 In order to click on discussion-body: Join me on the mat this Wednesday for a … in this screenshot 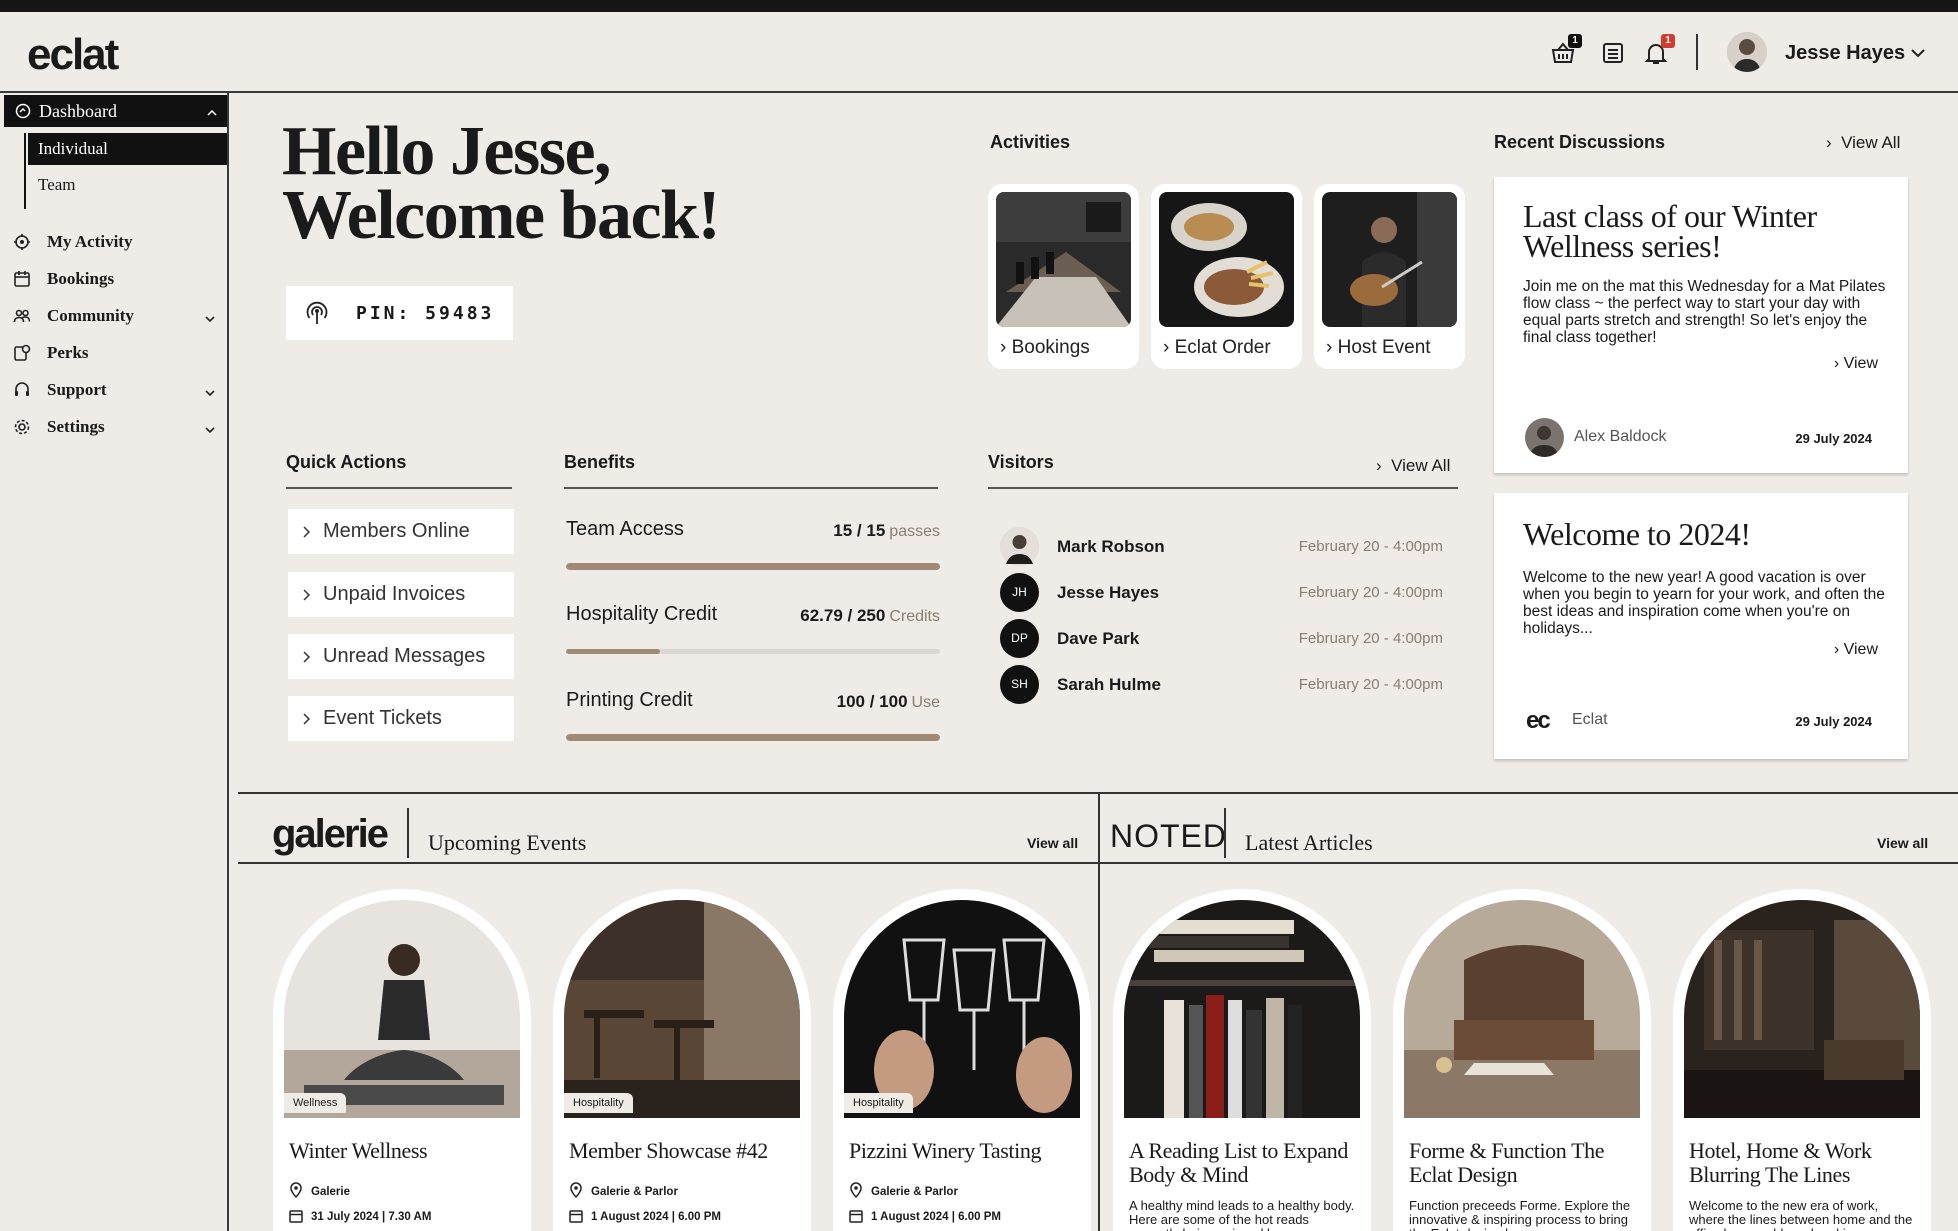, I will do `click(1704, 312)`.